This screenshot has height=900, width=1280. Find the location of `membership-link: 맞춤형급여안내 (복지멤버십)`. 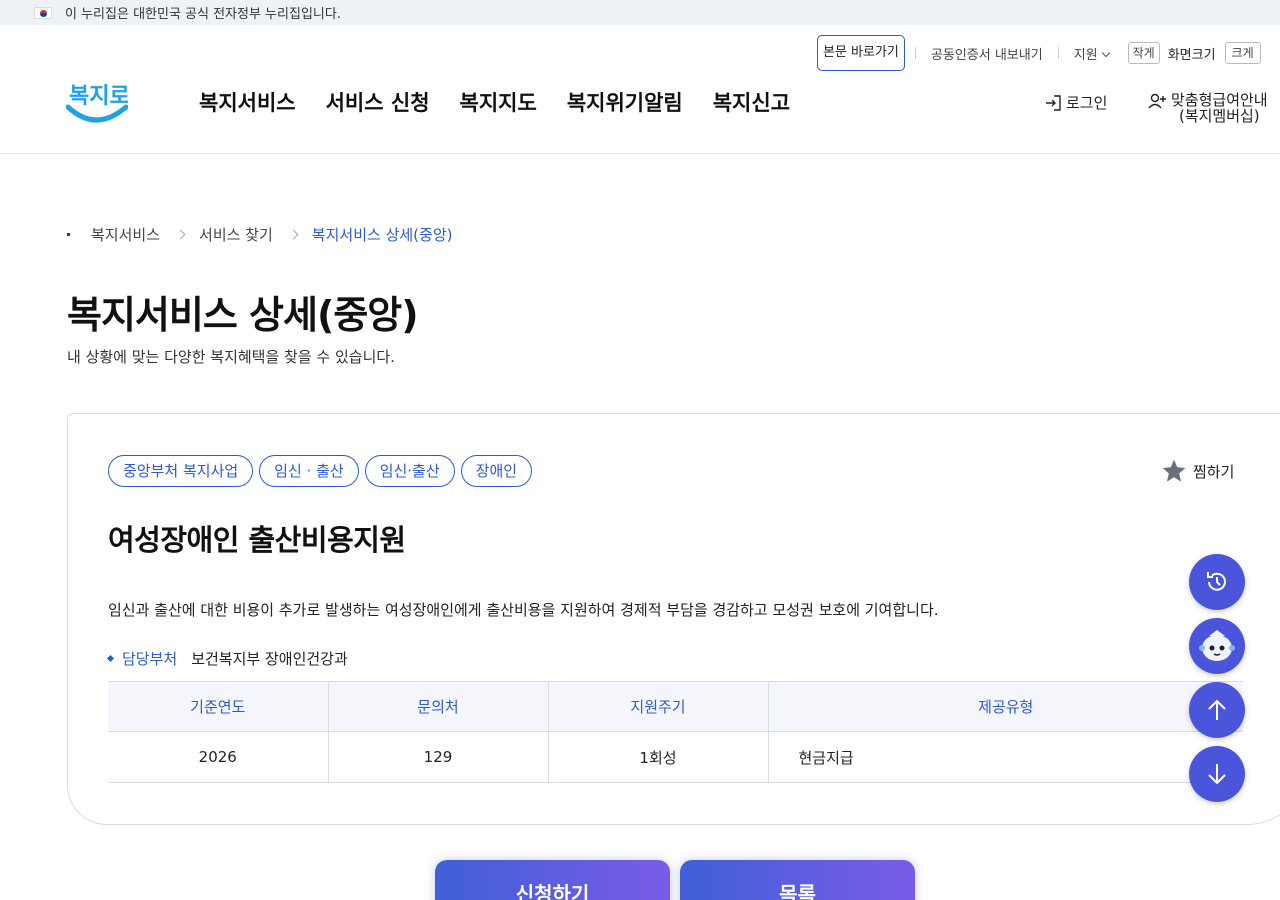

membership-link: 맞춤형급여안내 (복지멤버십) is located at coordinates (1207, 108).